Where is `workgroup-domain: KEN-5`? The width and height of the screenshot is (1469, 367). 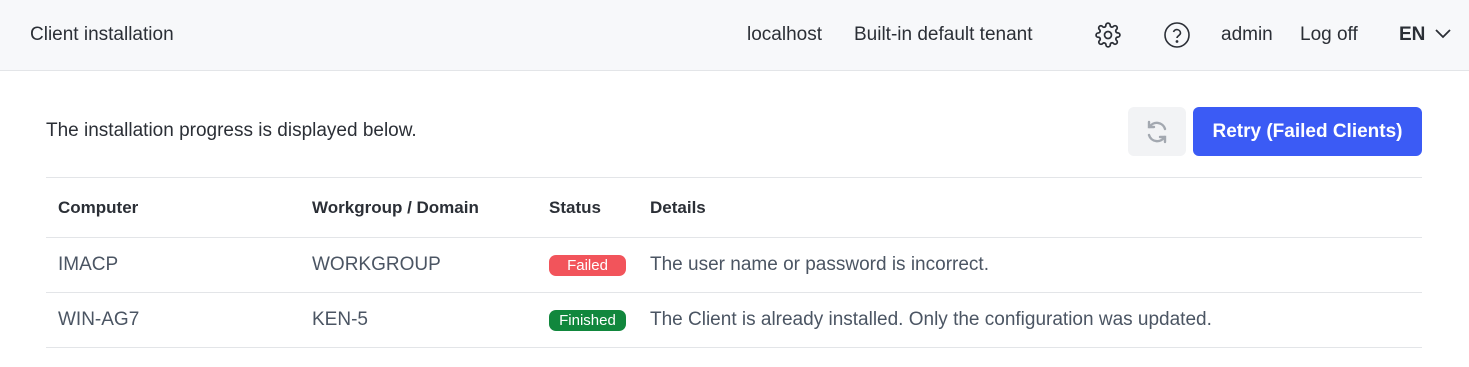 workgroup-domain: KEN-5 is located at coordinates (340, 319).